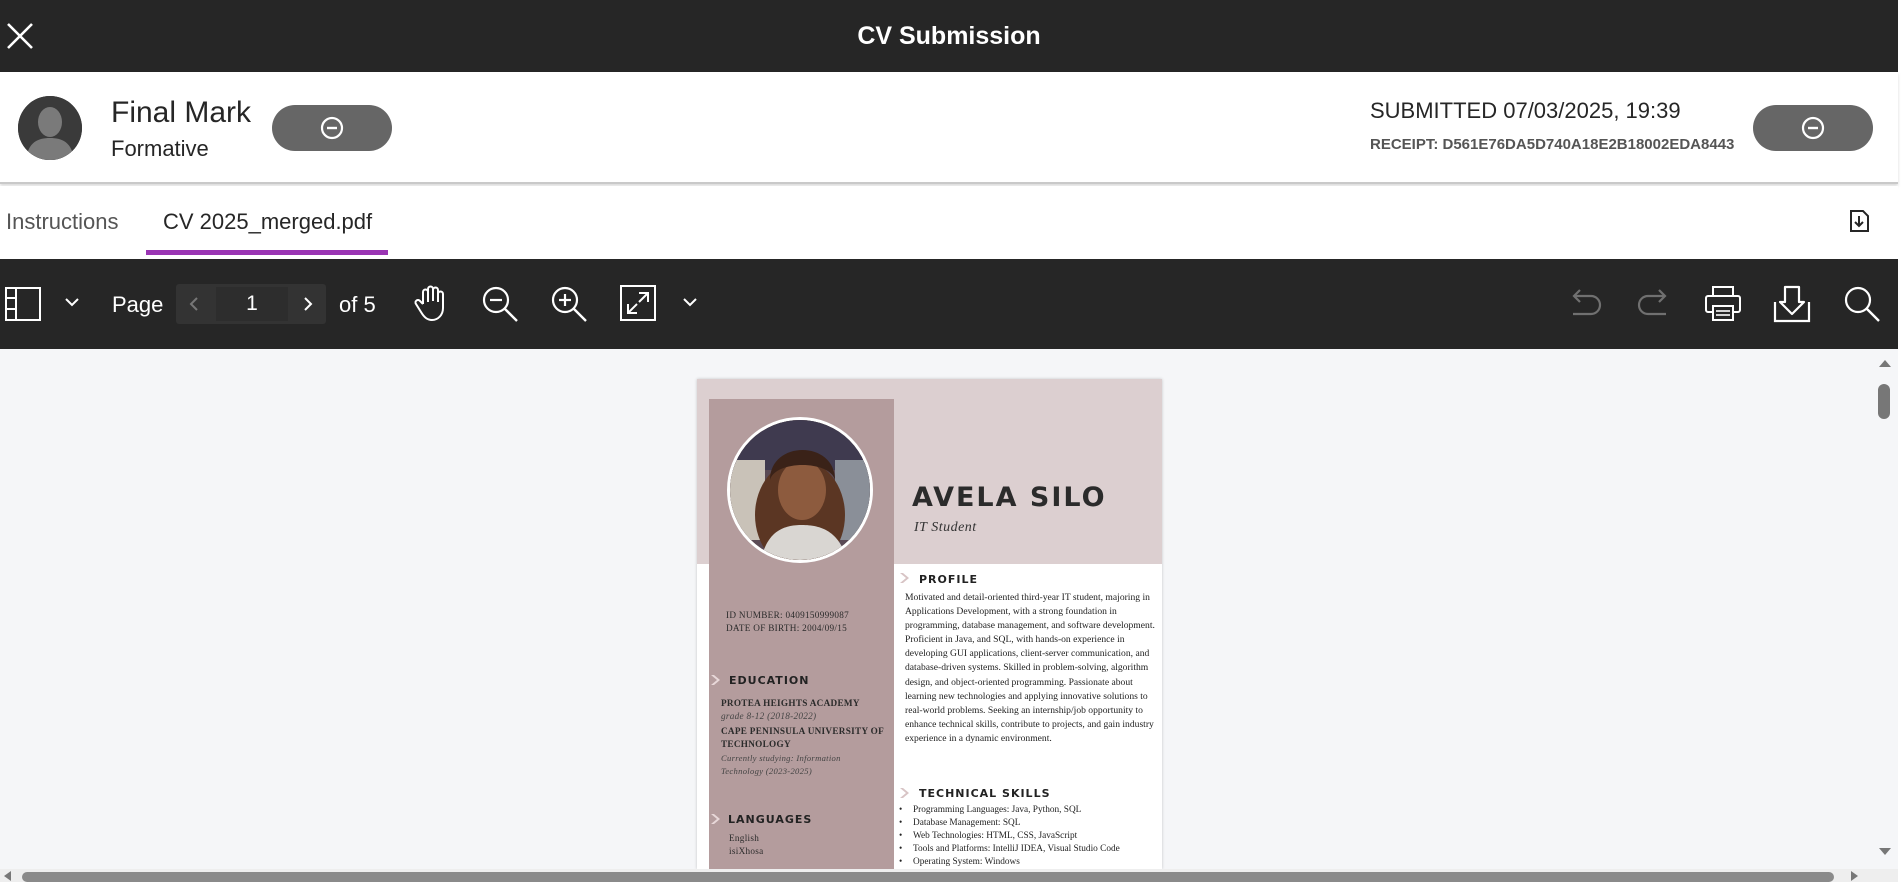  What do you see at coordinates (181, 112) in the screenshot?
I see `final-mark-label: Final Mark` at bounding box center [181, 112].